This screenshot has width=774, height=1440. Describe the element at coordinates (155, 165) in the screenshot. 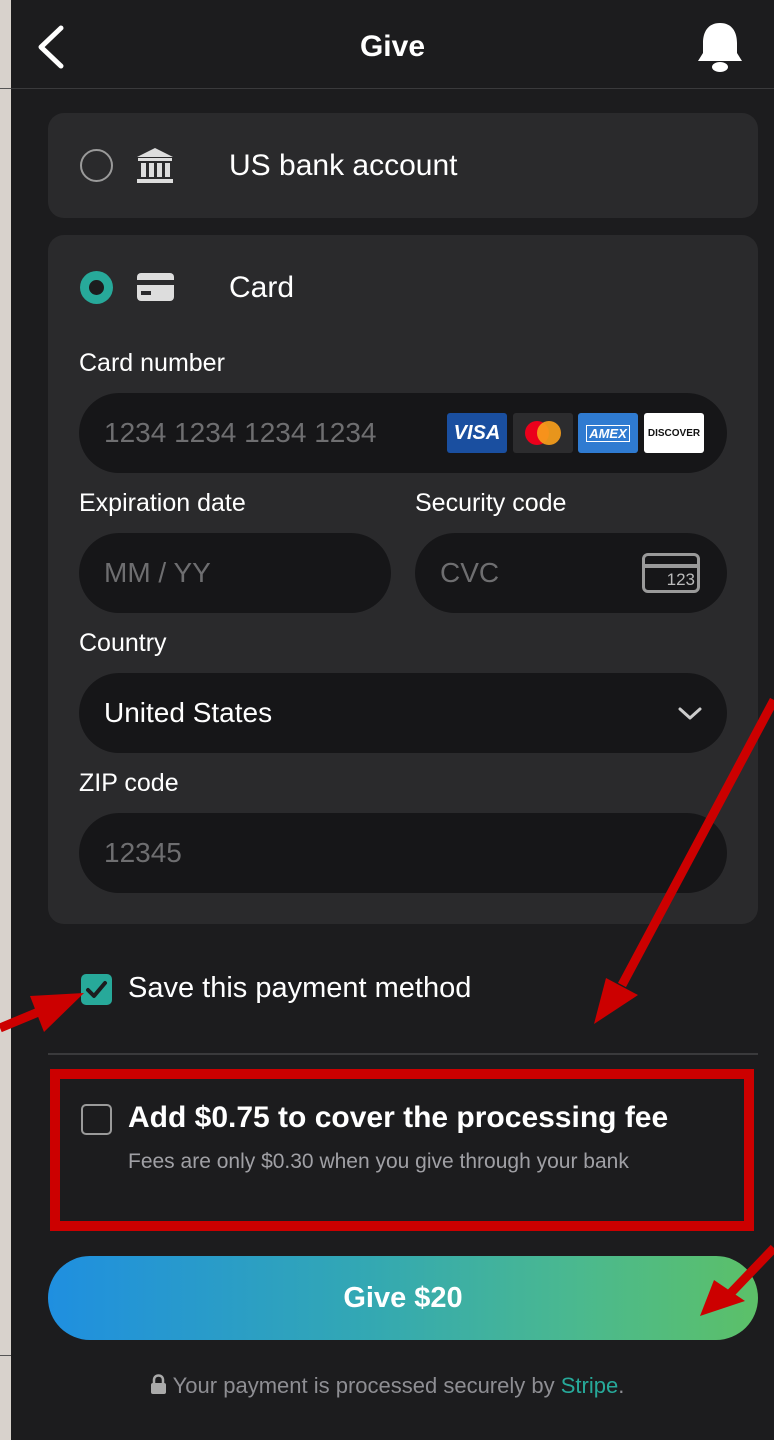

I see `bank-icon` at that location.